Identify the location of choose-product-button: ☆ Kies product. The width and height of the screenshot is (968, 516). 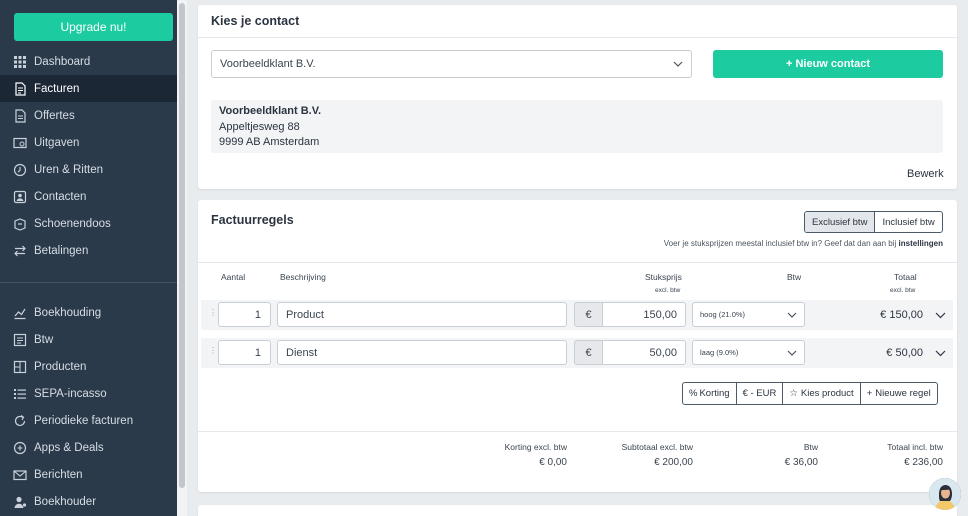
(822, 393).